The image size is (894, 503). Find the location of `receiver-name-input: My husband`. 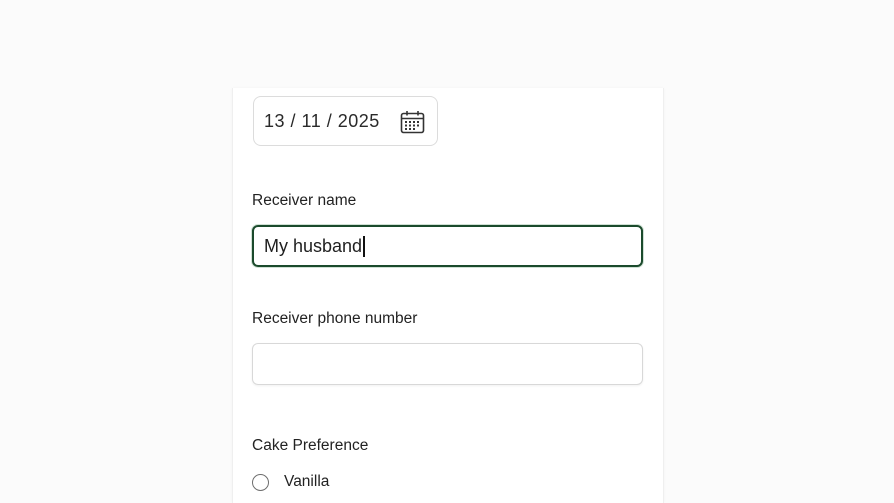

receiver-name-input: My husband is located at coordinates (447, 246).